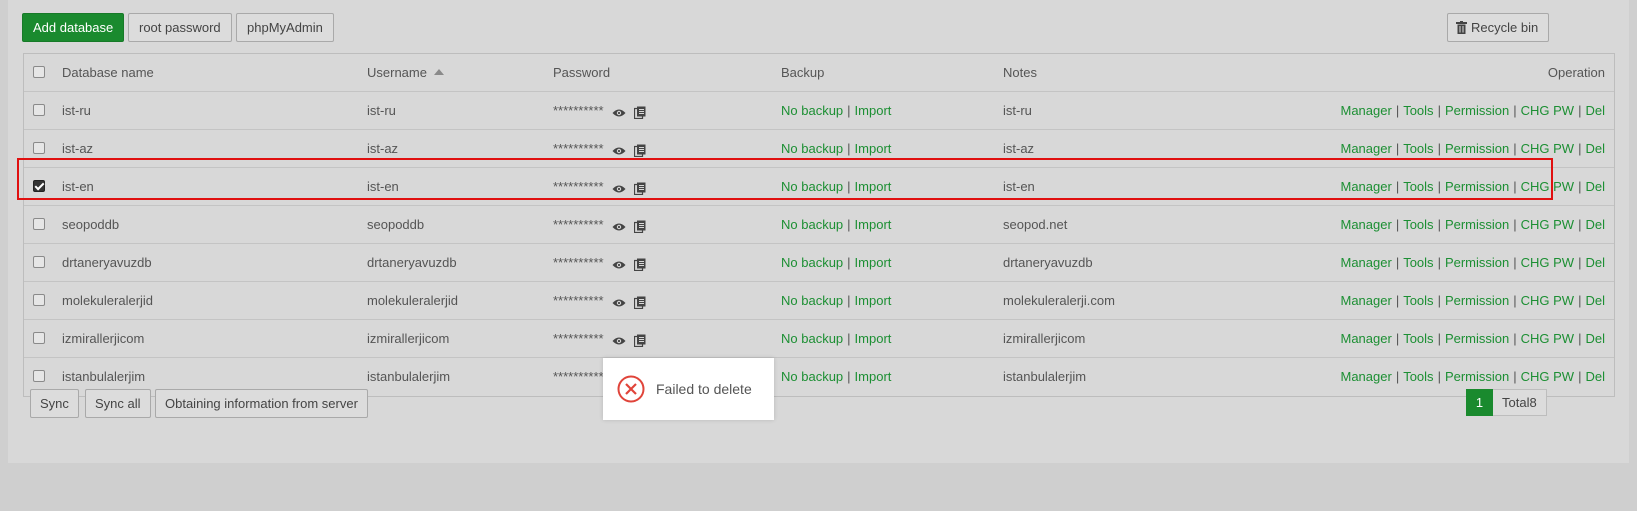  What do you see at coordinates (1017, 110) in the screenshot?
I see `notes: ist-ru` at bounding box center [1017, 110].